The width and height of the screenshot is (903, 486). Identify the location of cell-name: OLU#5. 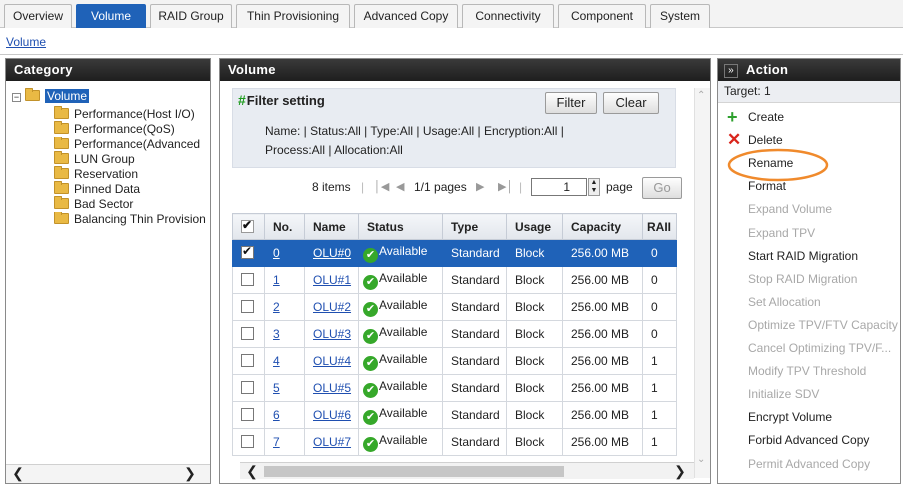
(331, 388).